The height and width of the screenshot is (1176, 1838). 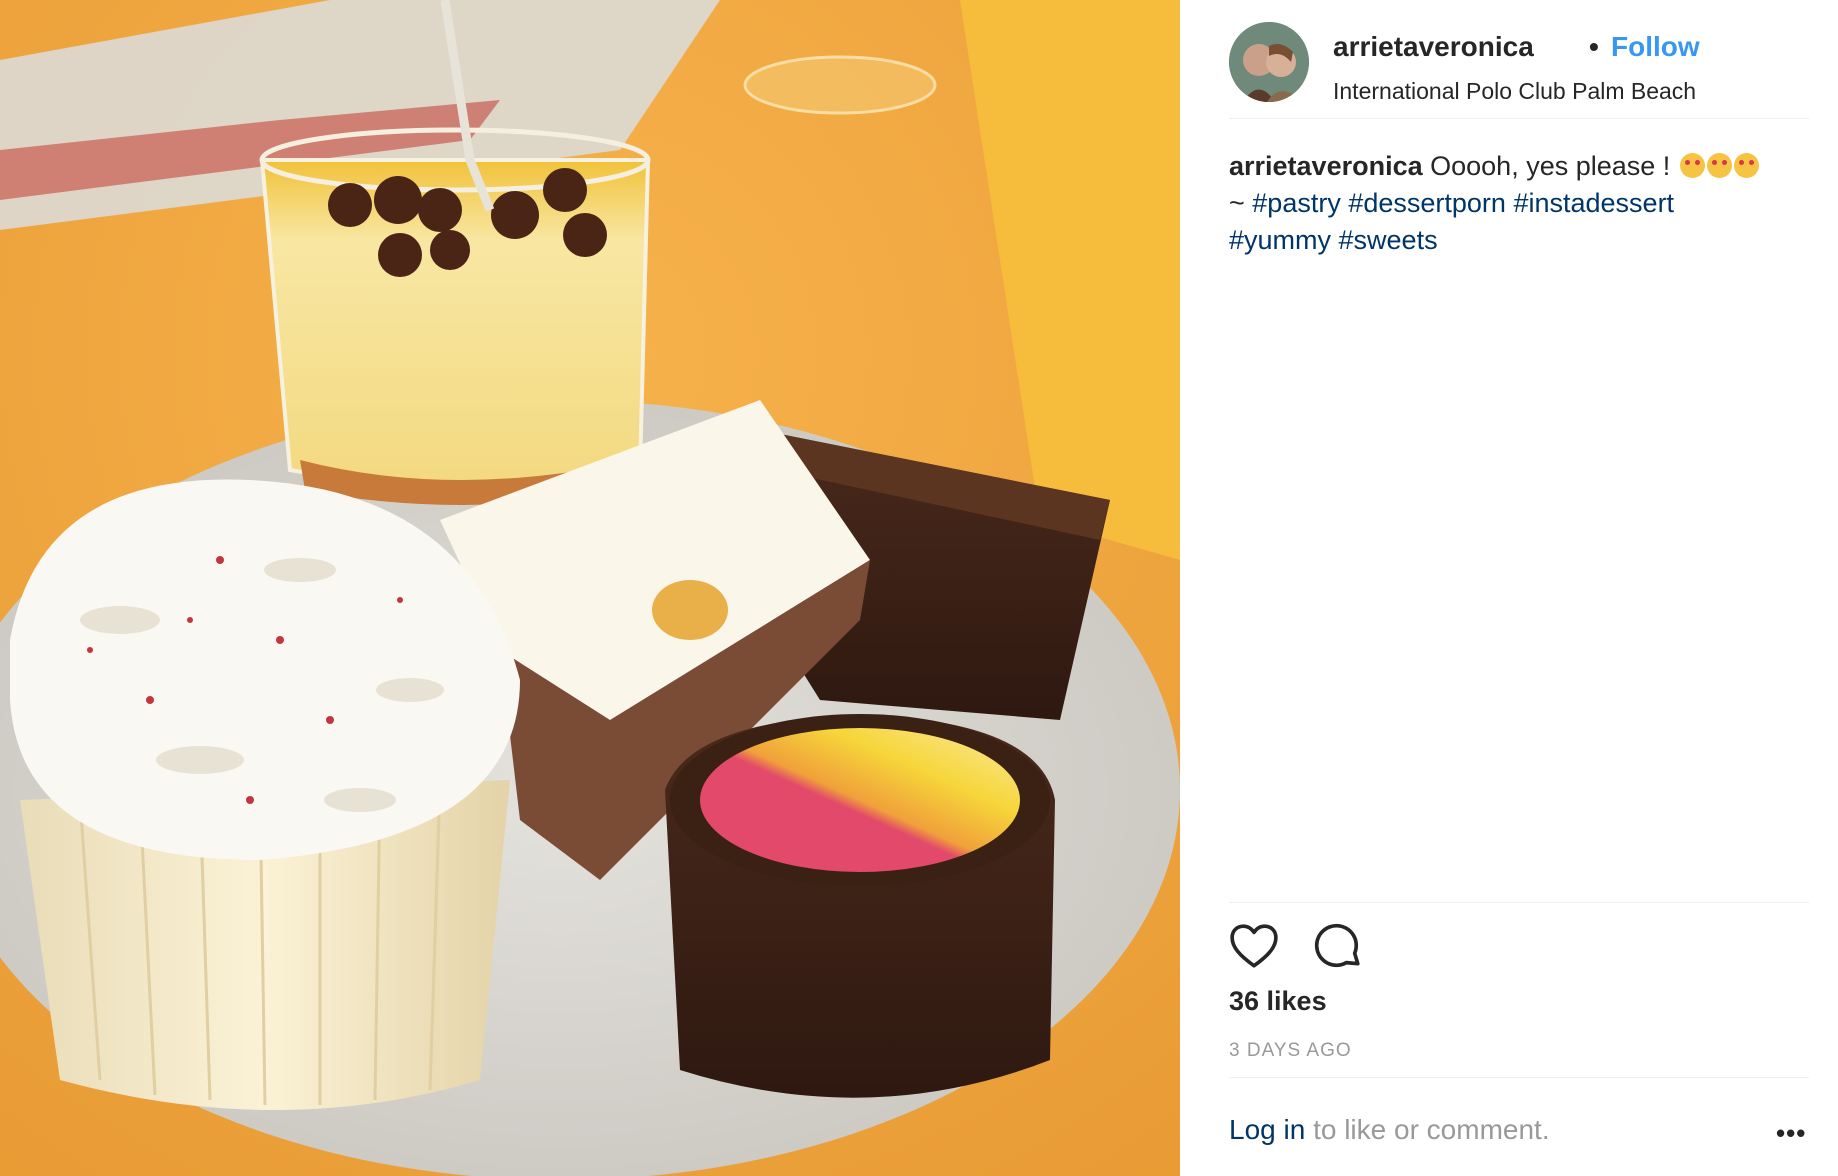 What do you see at coordinates (1593, 203) in the screenshot?
I see `hashtag-link: #instadessert` at bounding box center [1593, 203].